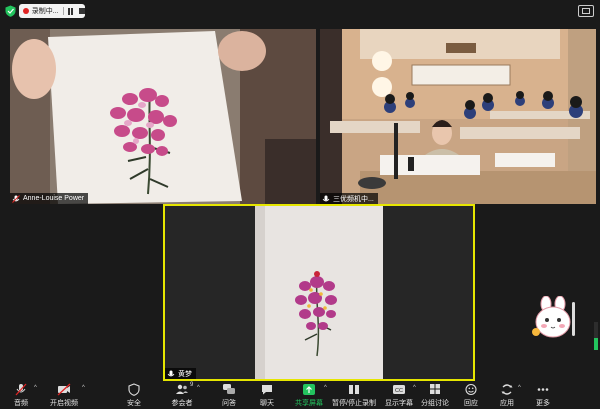 This screenshot has width=600, height=409. What do you see at coordinates (21, 403) in the screenshot?
I see `audio-label: 音频` at bounding box center [21, 403].